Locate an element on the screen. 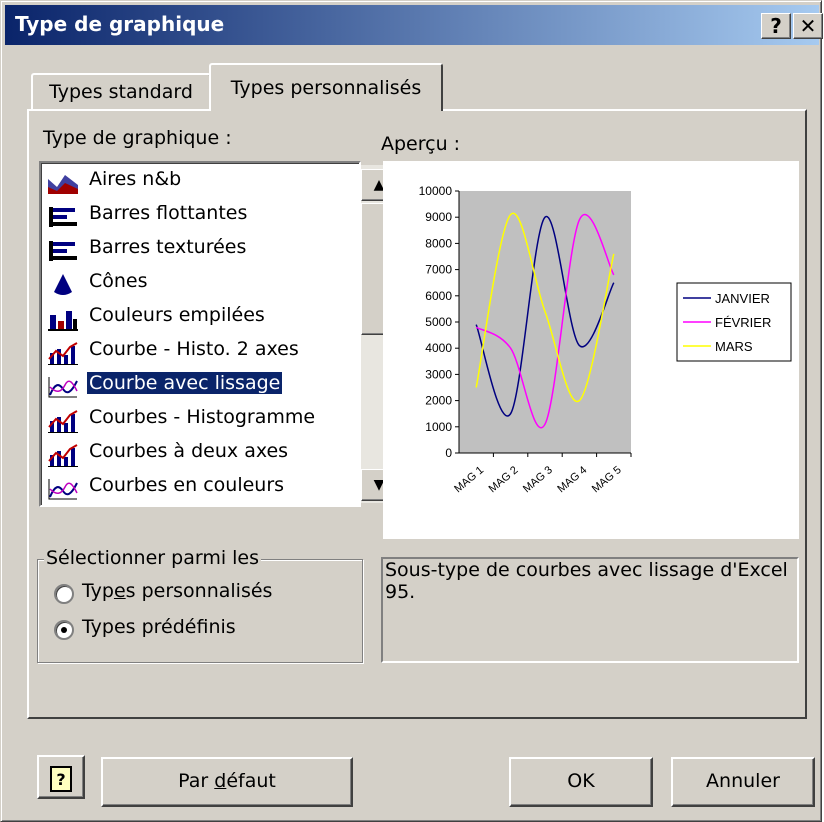  question-mark-icon: ? is located at coordinates (776, 26).